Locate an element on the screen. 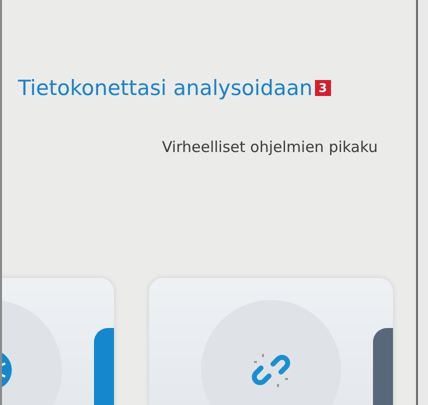 This screenshot has height=405, width=428. callout-number: 3 is located at coordinates (322, 88).